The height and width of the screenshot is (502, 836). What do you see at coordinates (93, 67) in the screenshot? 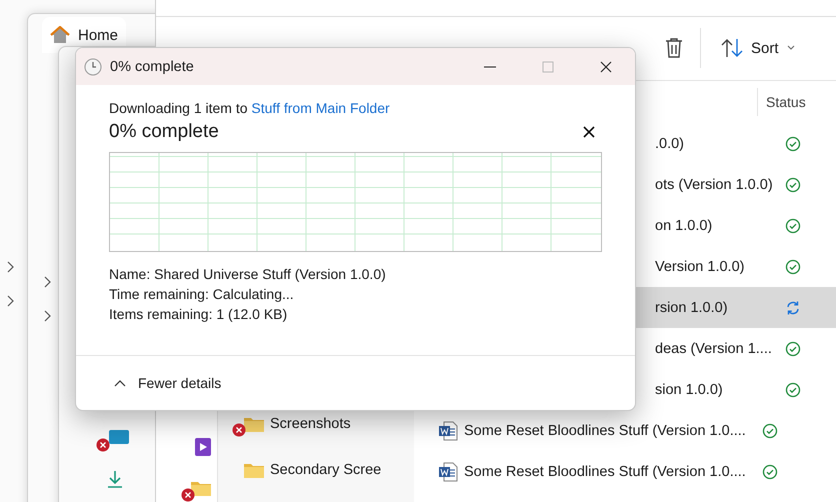
I see `clock-icon` at bounding box center [93, 67].